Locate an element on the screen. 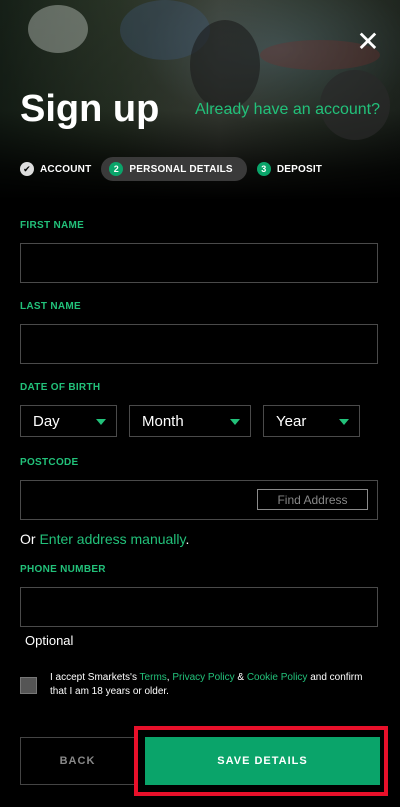  dob-year-value: Year is located at coordinates (291, 421).